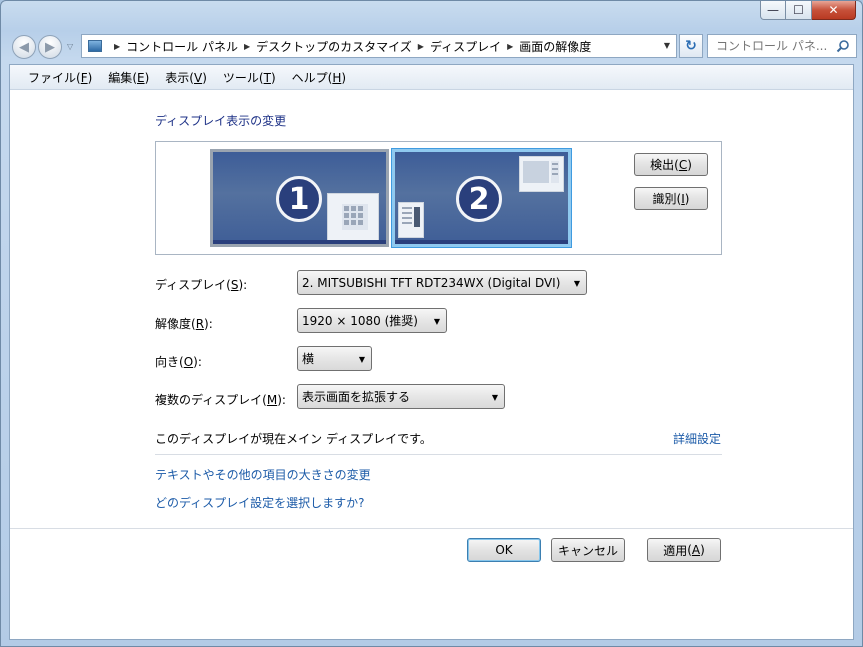 The height and width of the screenshot is (647, 863). What do you see at coordinates (319, 77) in the screenshot?
I see `menu-help: ヘルプ(H)` at bounding box center [319, 77].